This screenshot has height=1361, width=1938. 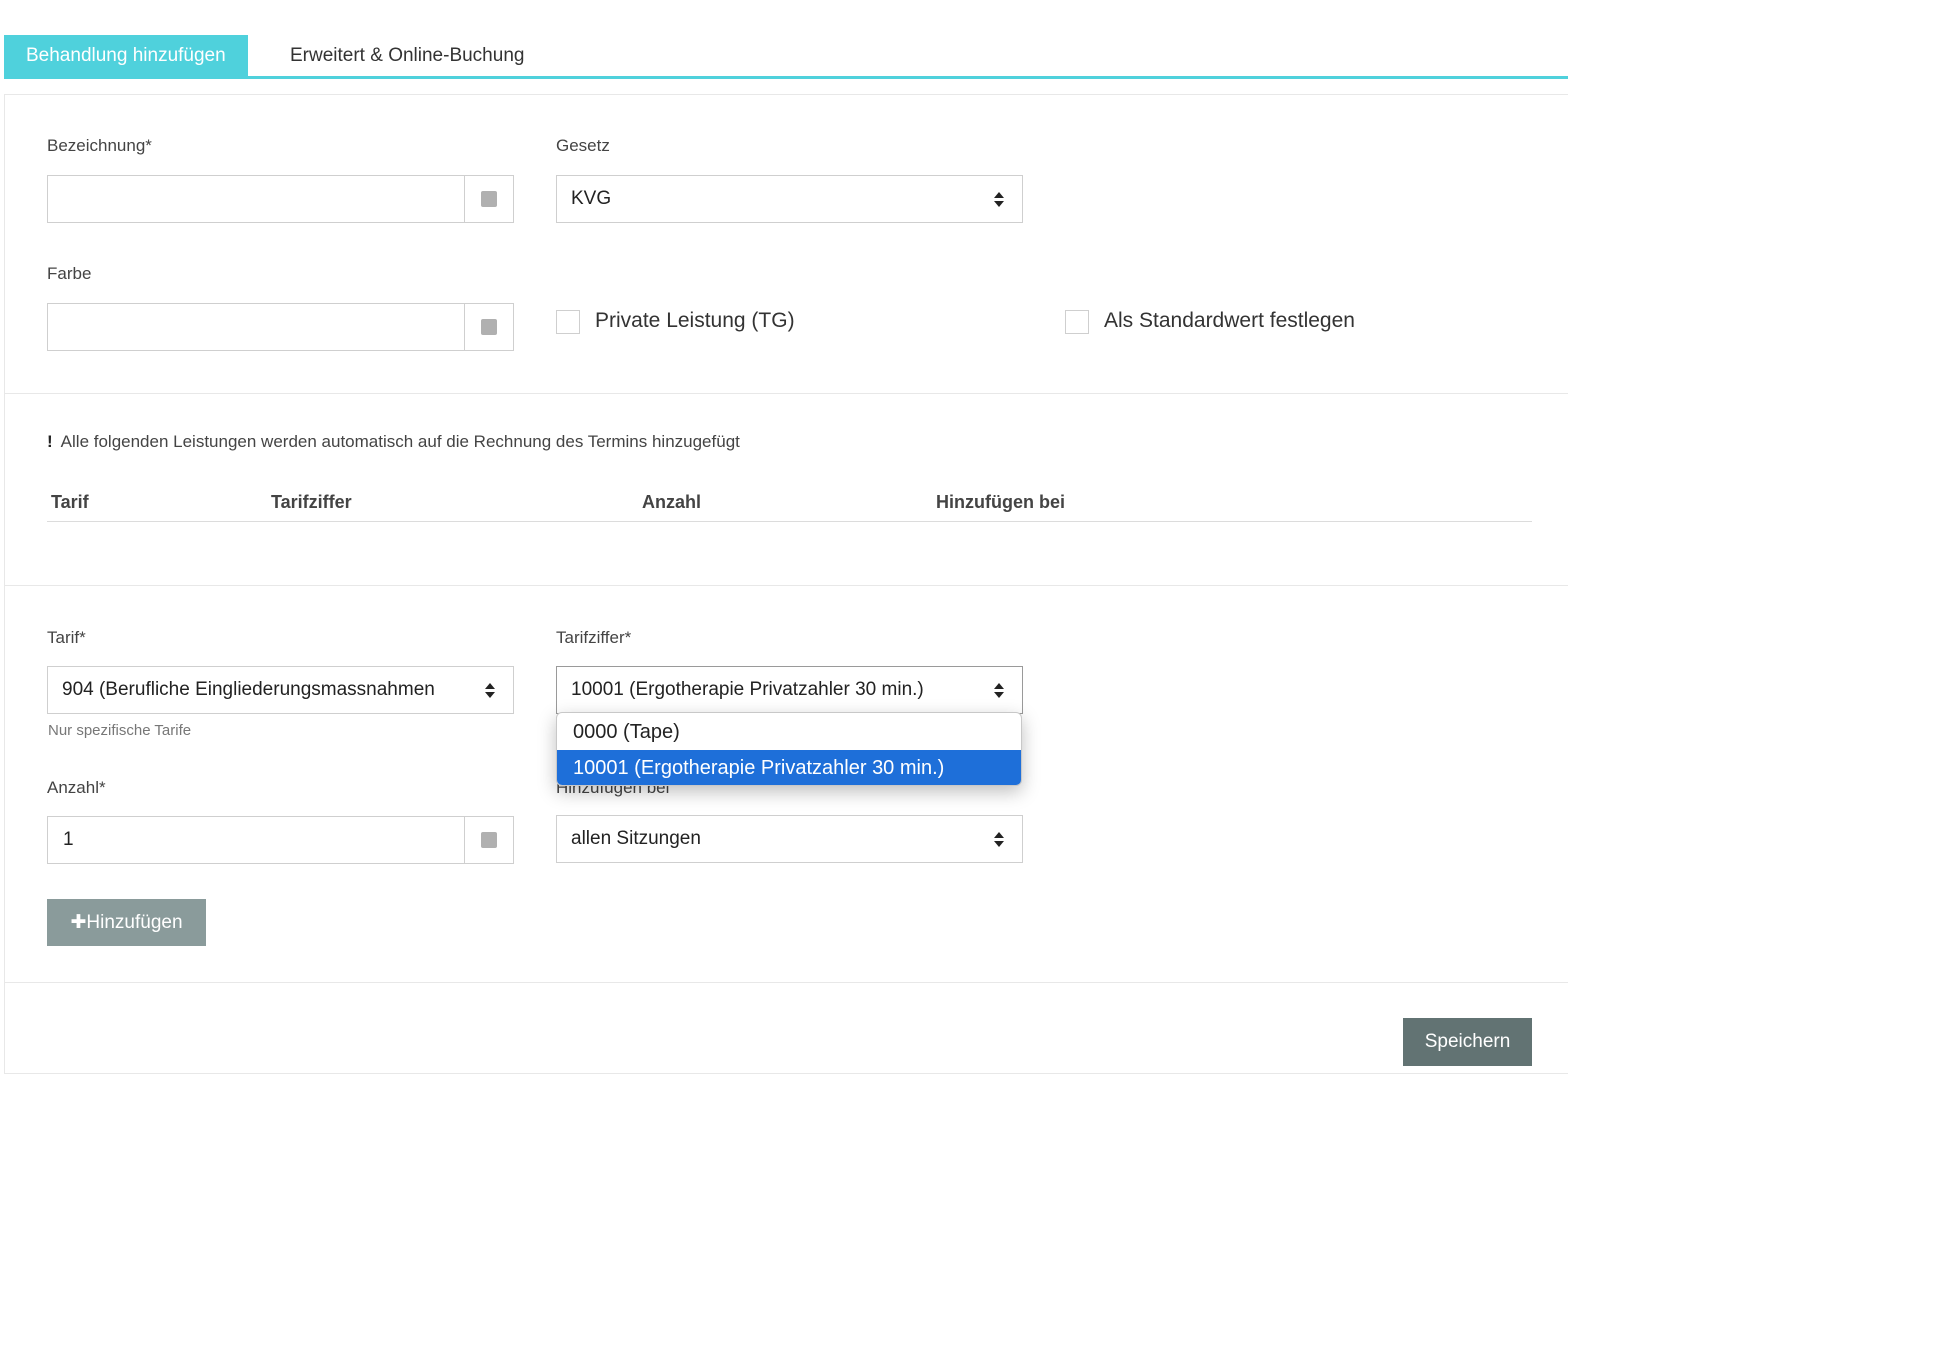 I want to click on standardwert-label: Als Standardwert festlegen, so click(x=1229, y=320).